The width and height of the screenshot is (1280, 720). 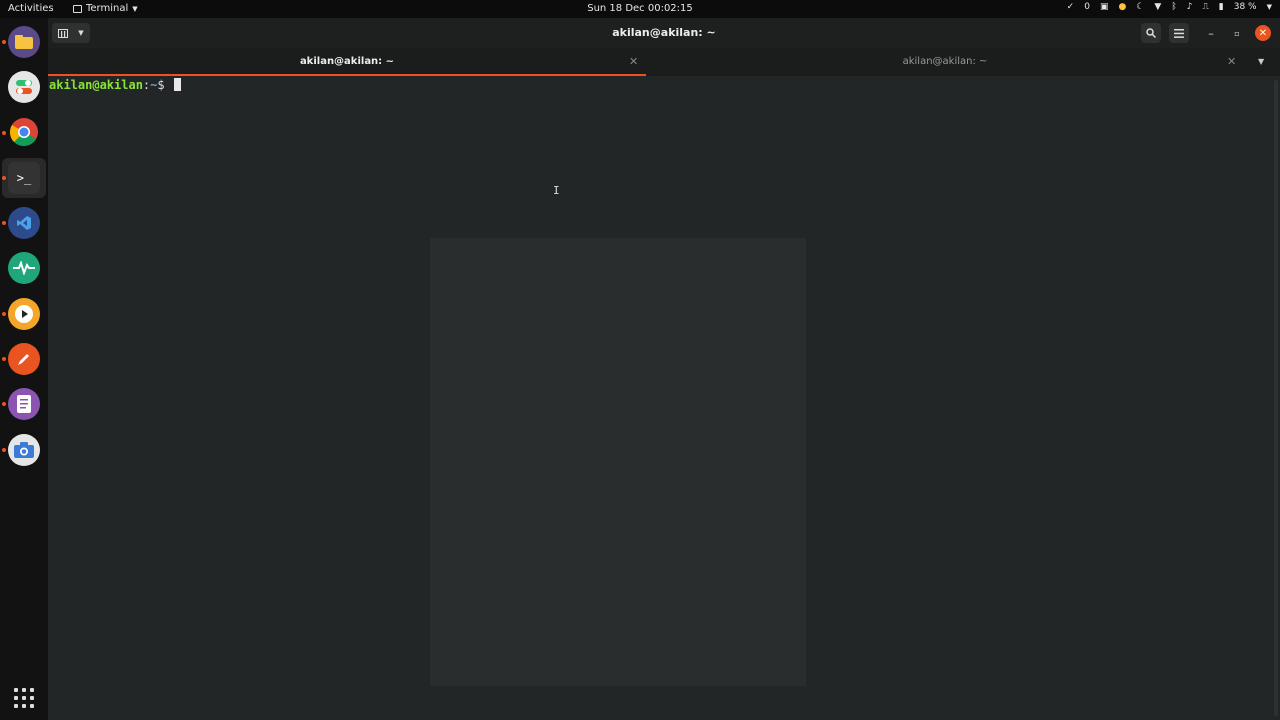 What do you see at coordinates (24, 450) in the screenshot?
I see `screenshot-icon` at bounding box center [24, 450].